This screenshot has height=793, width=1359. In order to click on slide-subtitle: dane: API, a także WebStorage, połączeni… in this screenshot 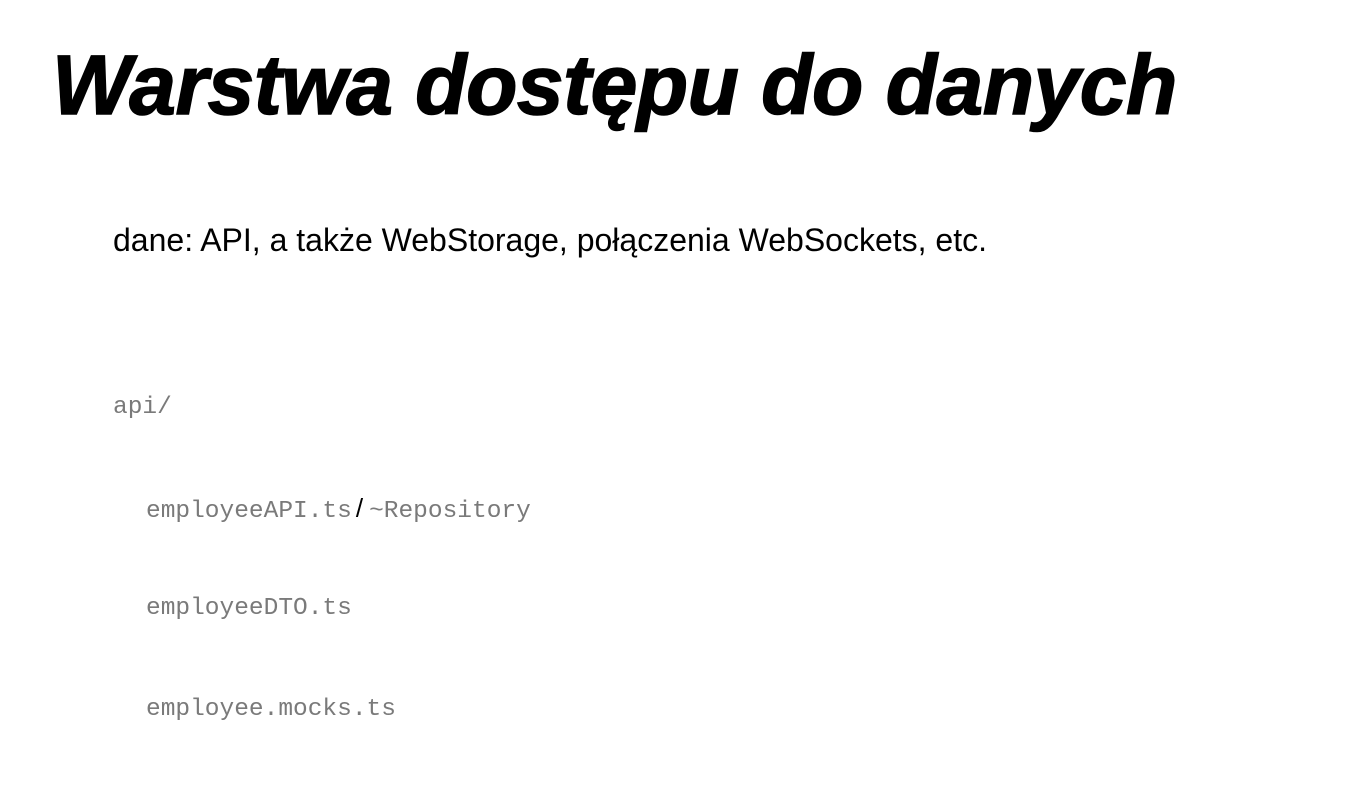, I will do `click(550, 240)`.